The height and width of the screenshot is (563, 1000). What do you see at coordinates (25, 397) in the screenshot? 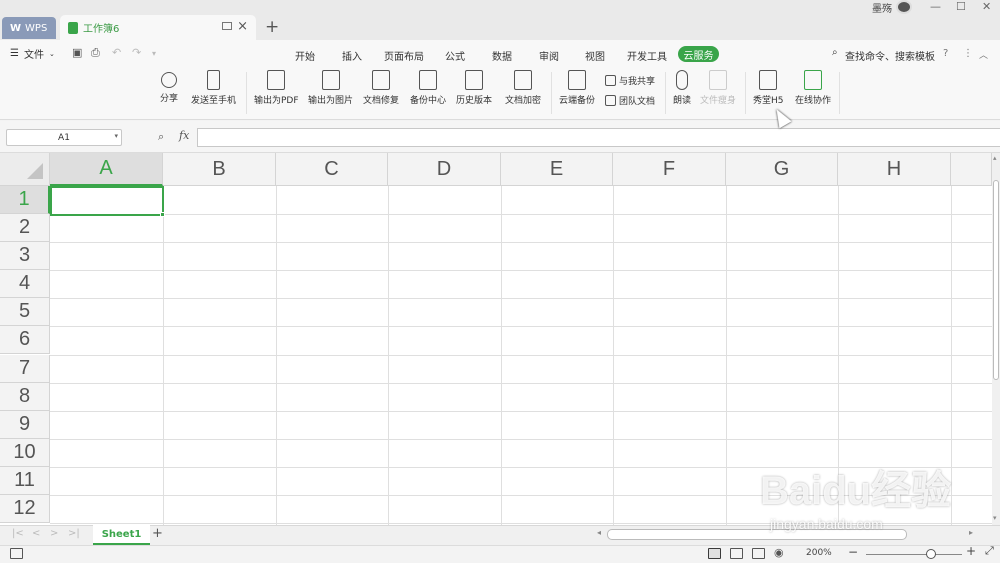
I see `row-header-8: 8` at bounding box center [25, 397].